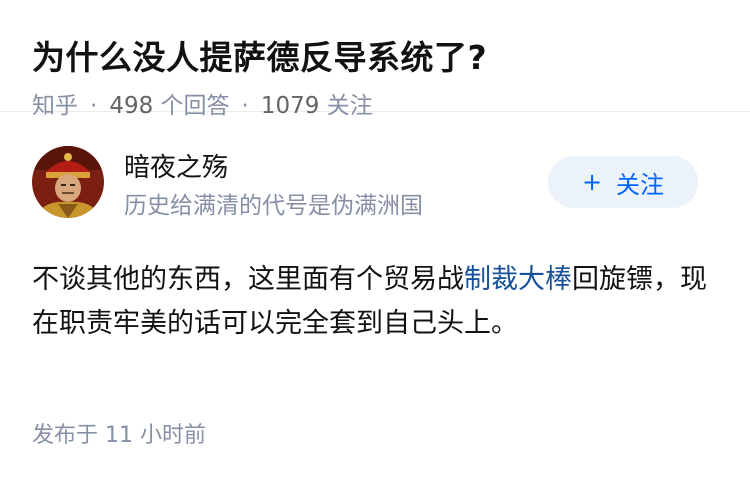  I want to click on avatar, so click(68, 182).